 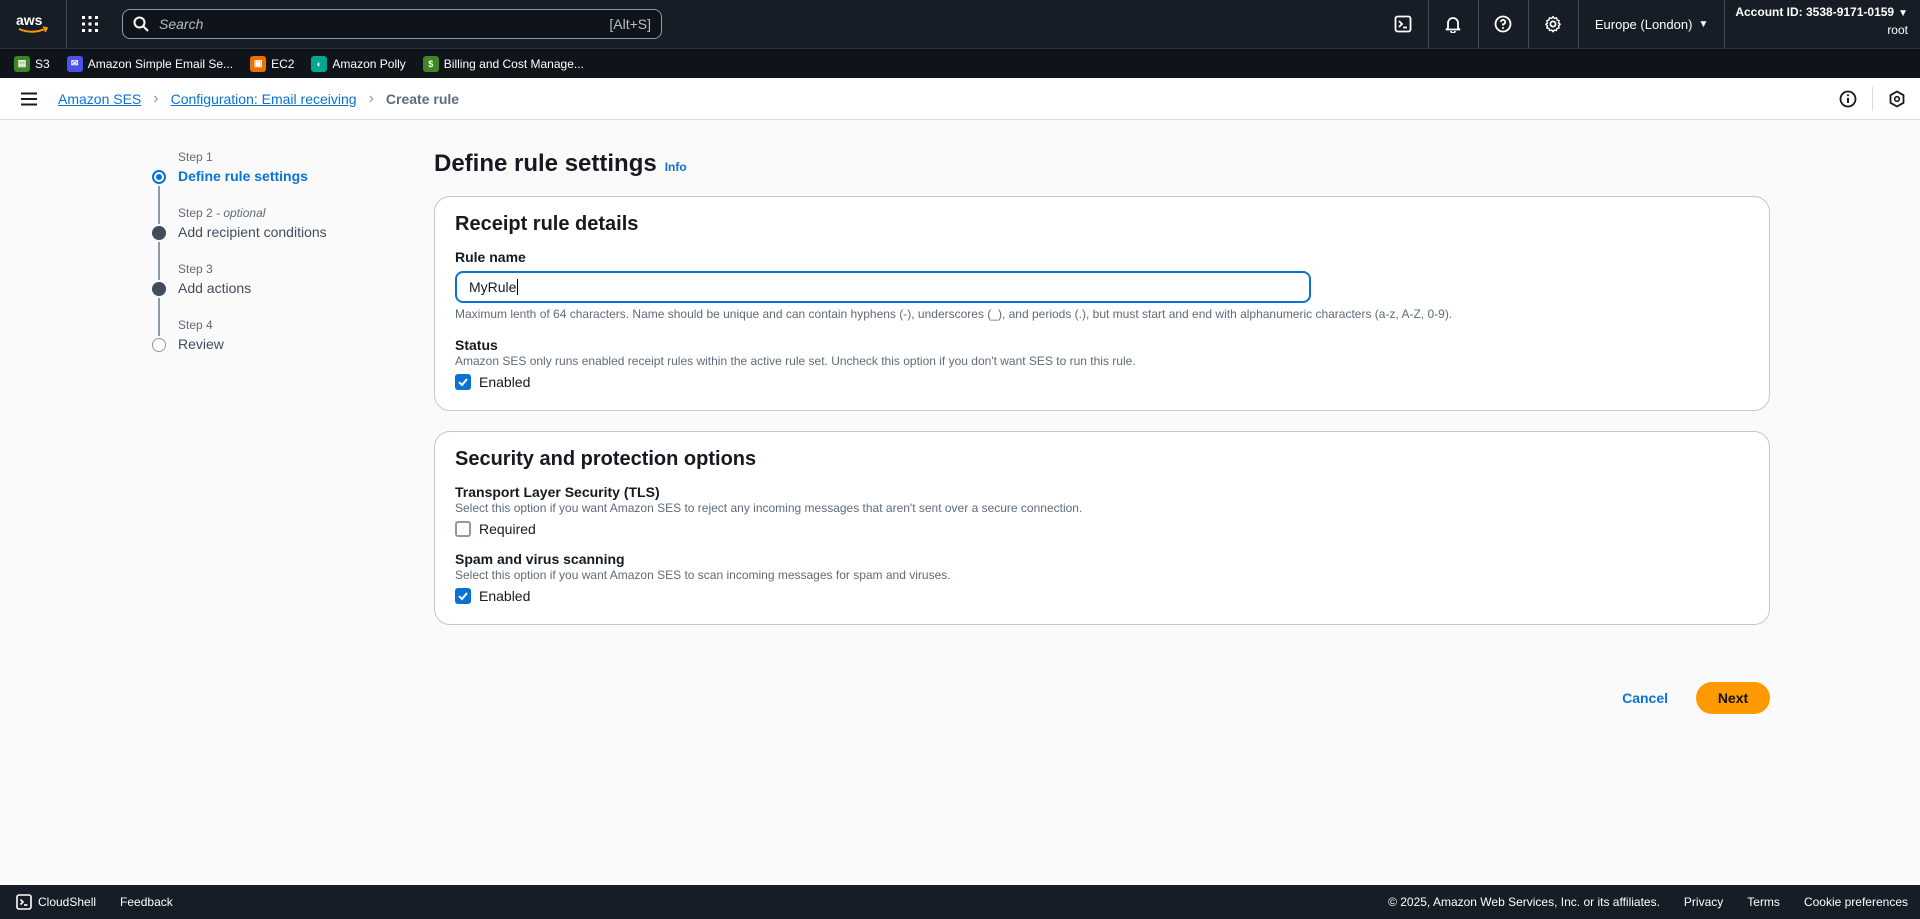 I want to click on step-number: Step 1, so click(x=195, y=157).